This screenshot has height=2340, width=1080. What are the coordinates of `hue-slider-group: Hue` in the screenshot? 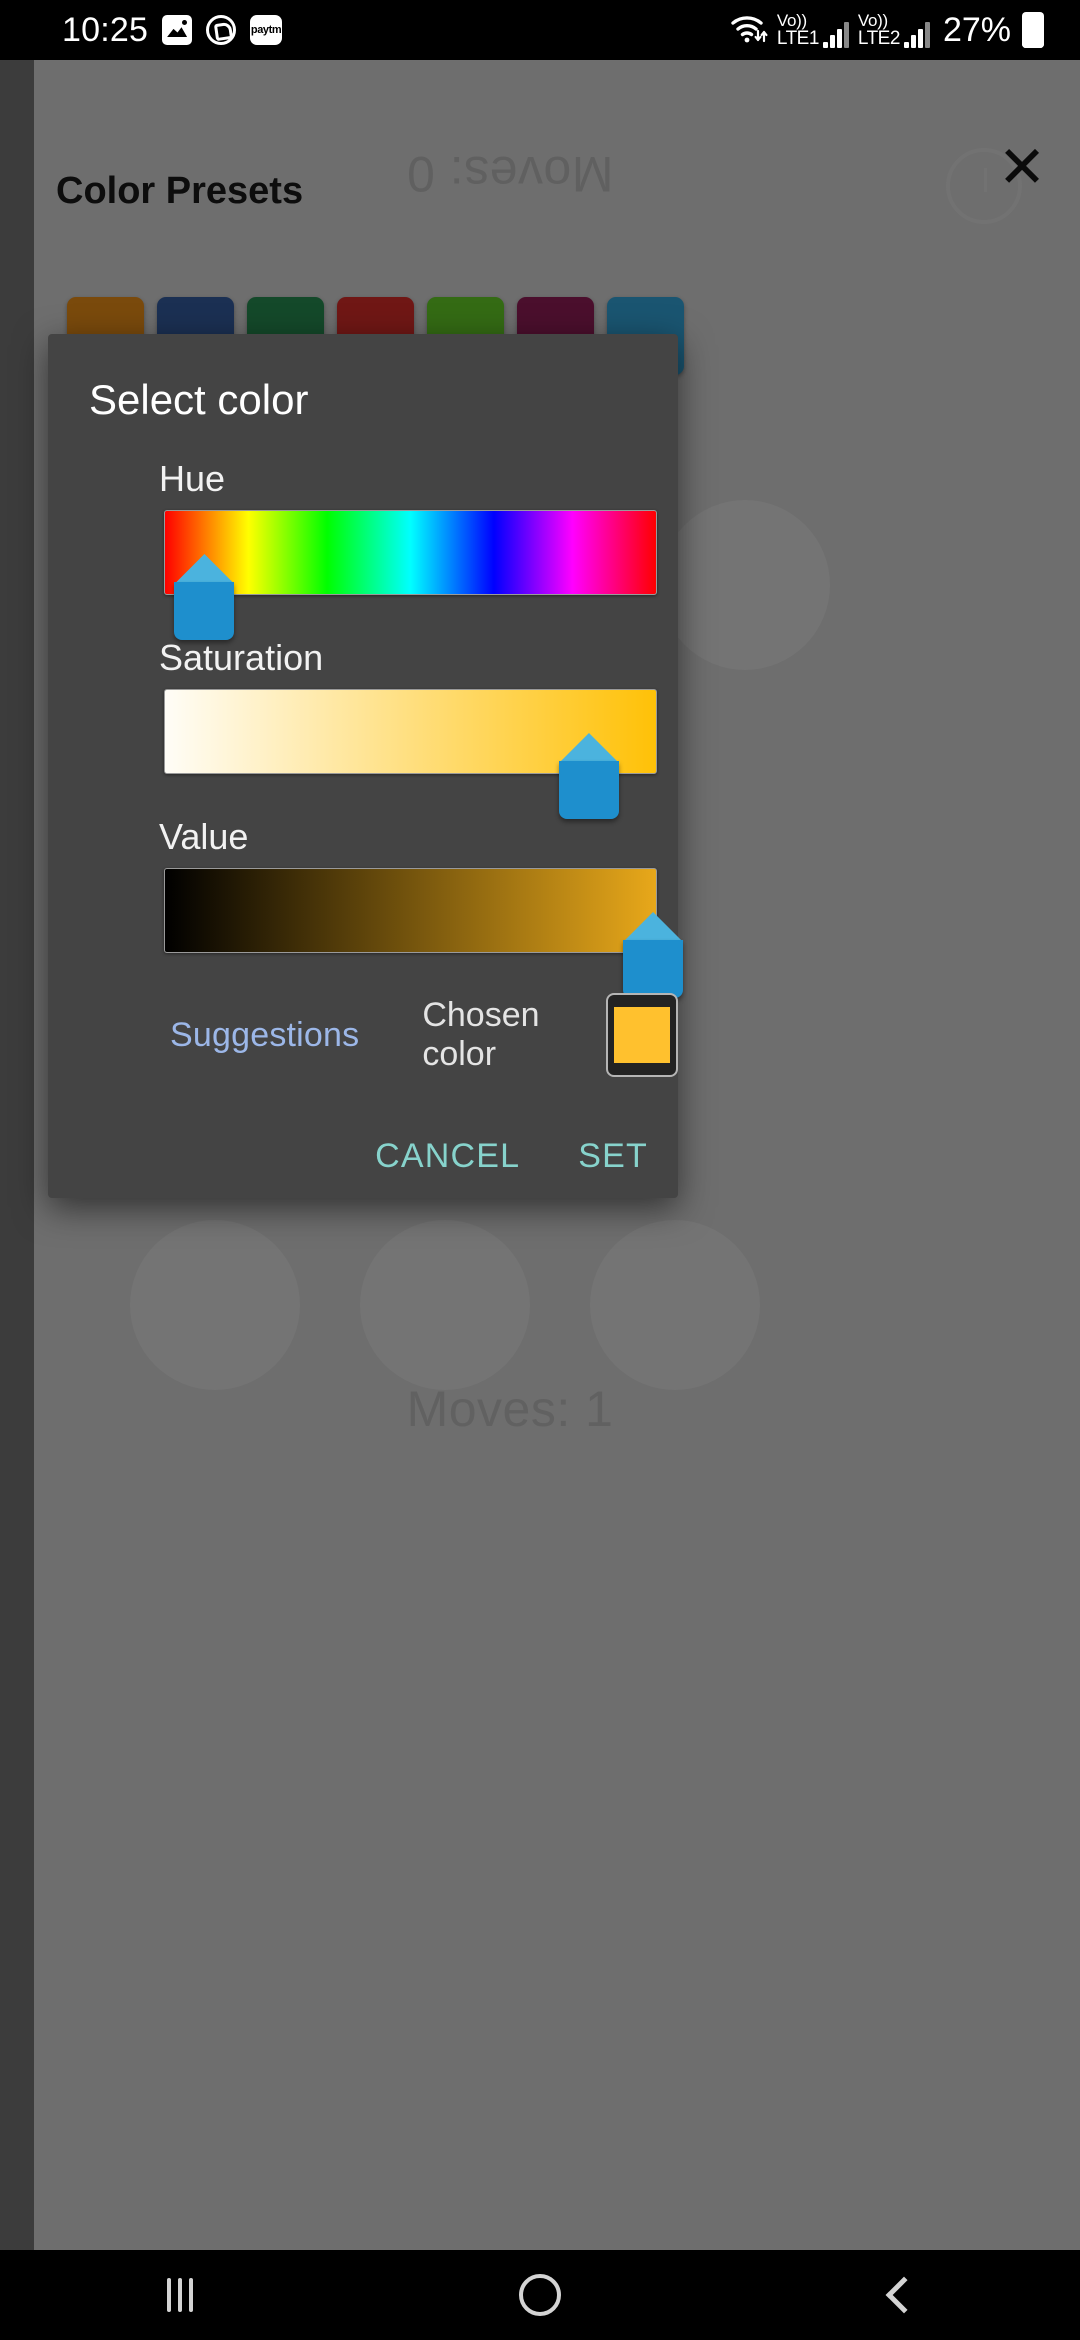 It's located at (363, 549).